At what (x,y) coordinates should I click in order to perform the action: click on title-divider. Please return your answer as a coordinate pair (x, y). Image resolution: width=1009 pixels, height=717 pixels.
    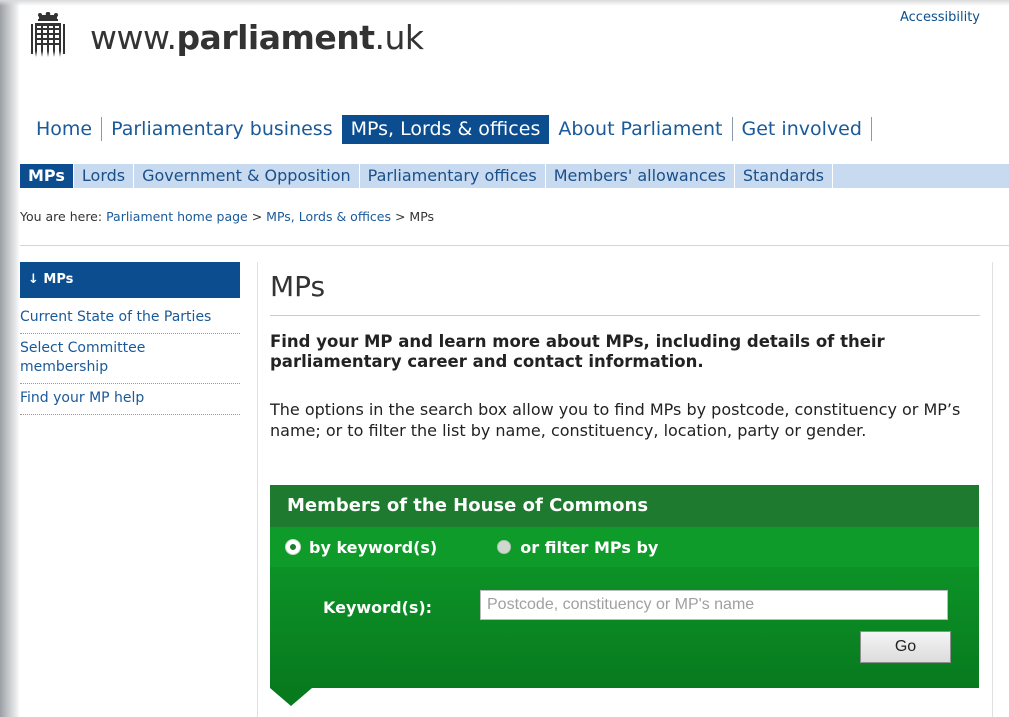
    Looking at the image, I should click on (625, 315).